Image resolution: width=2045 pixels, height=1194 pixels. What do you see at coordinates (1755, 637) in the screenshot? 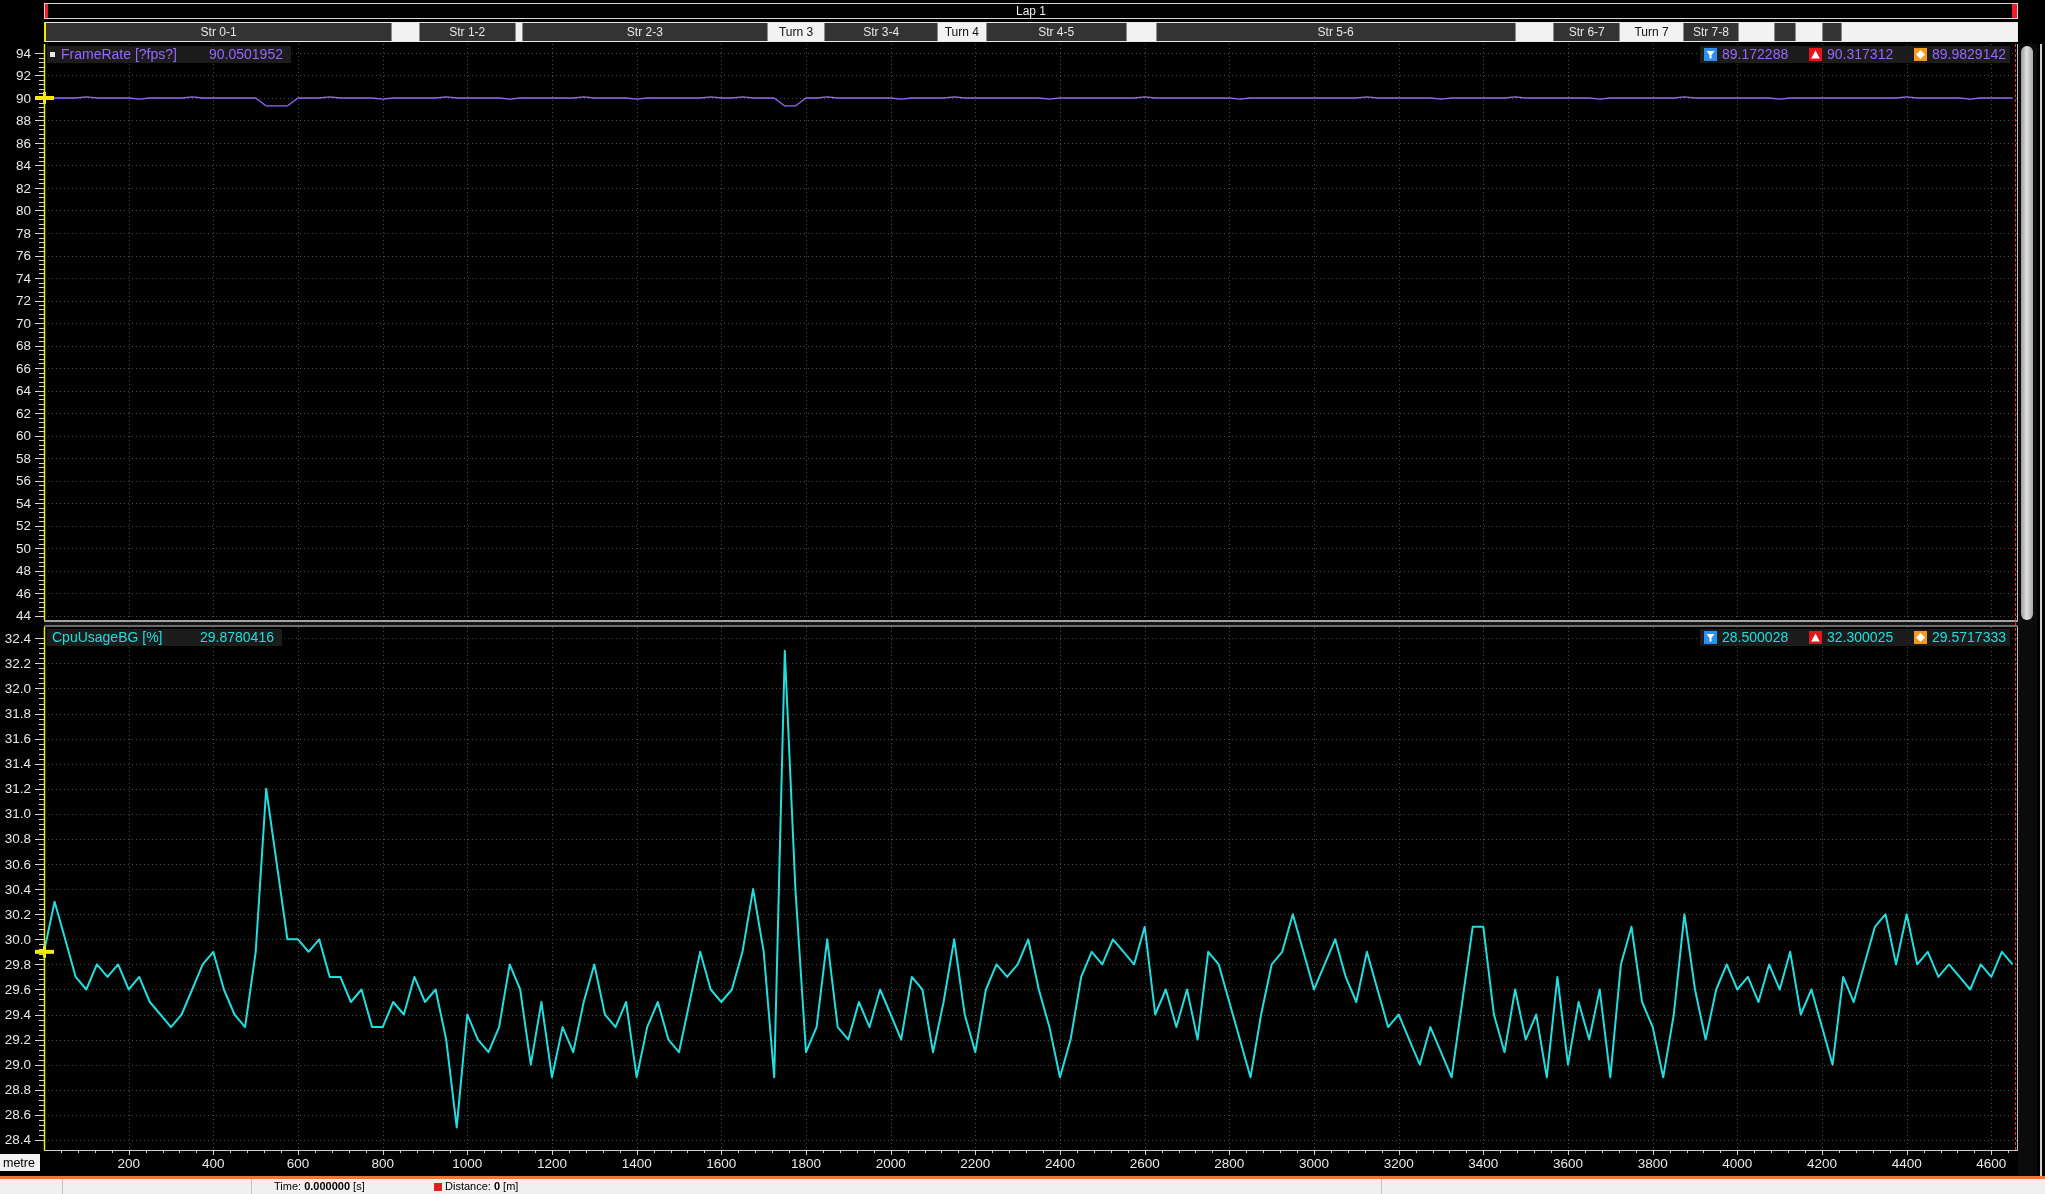
I see `stat-value: 28.500028` at bounding box center [1755, 637].